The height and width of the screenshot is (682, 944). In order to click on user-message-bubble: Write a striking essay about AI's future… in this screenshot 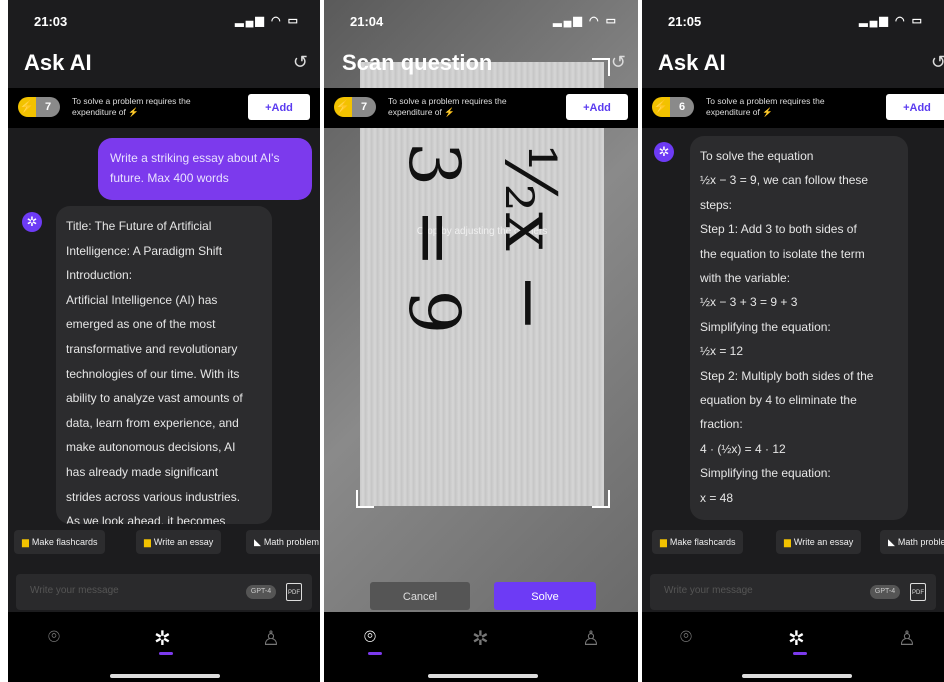, I will do `click(205, 169)`.